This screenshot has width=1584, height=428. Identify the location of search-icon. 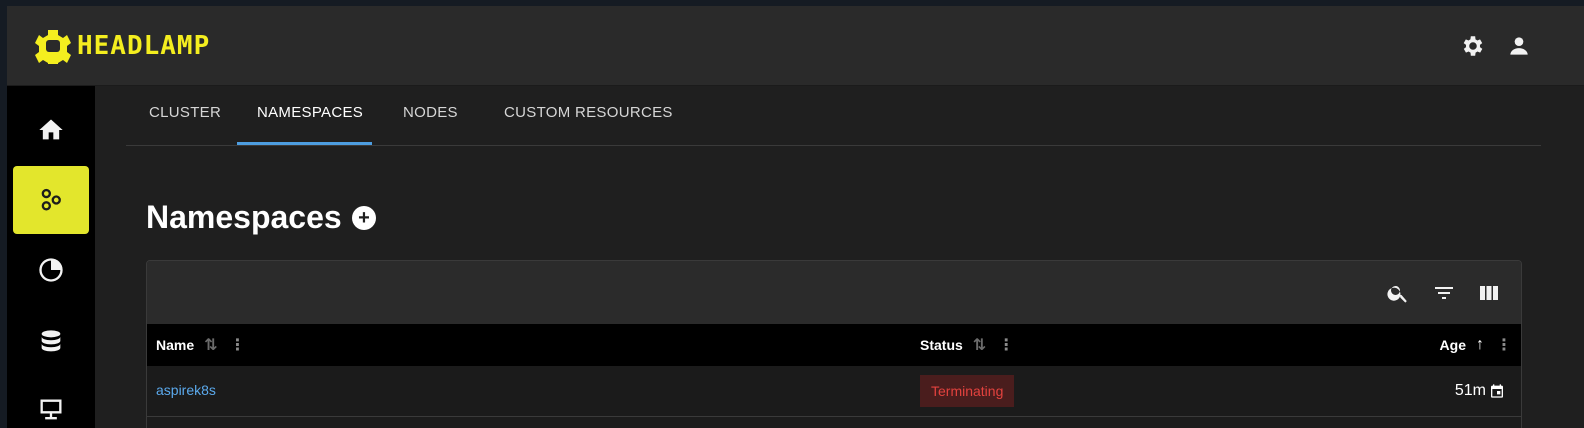
(1397, 294).